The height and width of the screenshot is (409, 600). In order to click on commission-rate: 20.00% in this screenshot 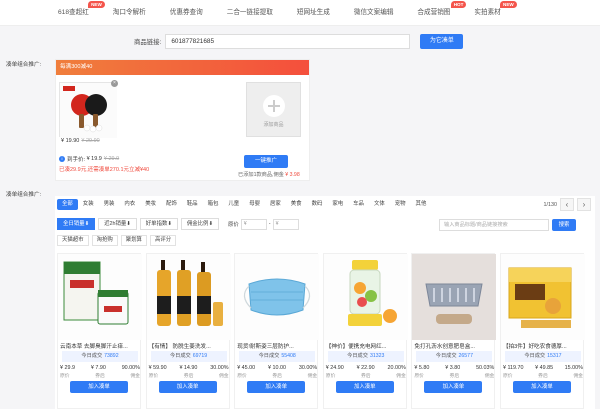, I will do `click(396, 368)`.